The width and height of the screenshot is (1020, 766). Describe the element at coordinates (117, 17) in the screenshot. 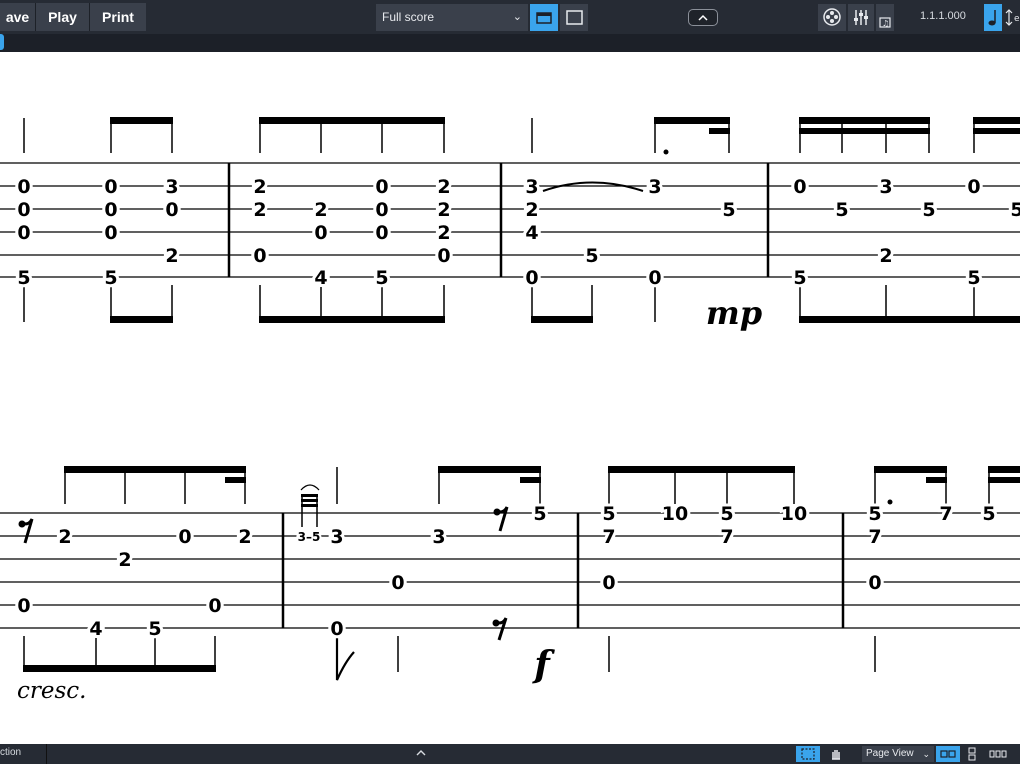

I see `print-button: Print` at that location.